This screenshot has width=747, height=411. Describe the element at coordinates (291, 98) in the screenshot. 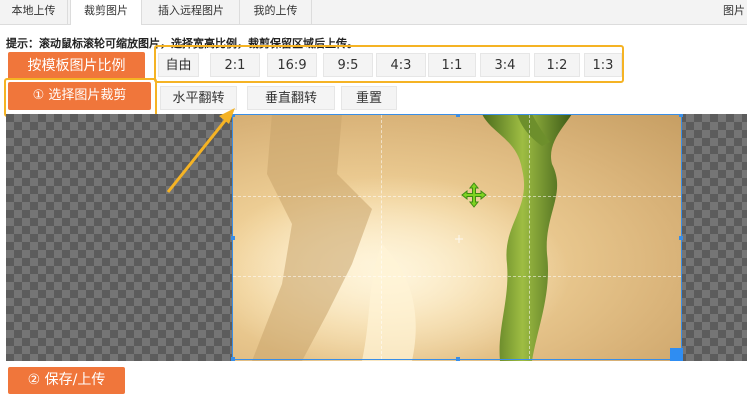

I see `flip-vertical-button: 垂直翻转` at that location.